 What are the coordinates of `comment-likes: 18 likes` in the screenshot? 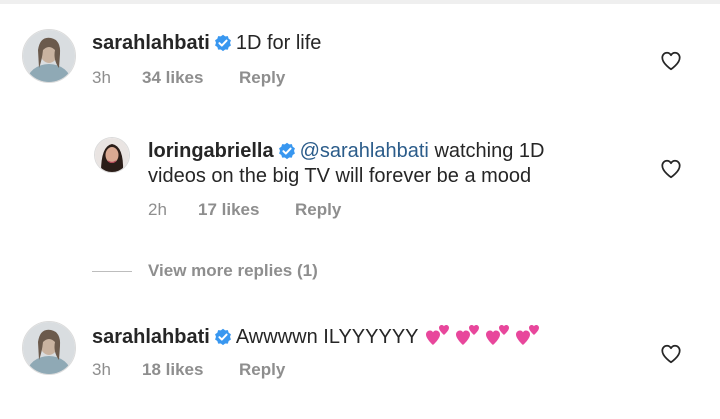 It's located at (190, 370).